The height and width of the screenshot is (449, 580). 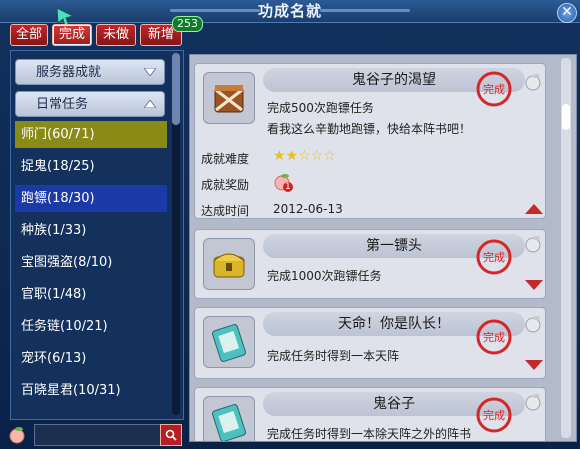 What do you see at coordinates (116, 35) in the screenshot?
I see `tab-not-done: 未做` at bounding box center [116, 35].